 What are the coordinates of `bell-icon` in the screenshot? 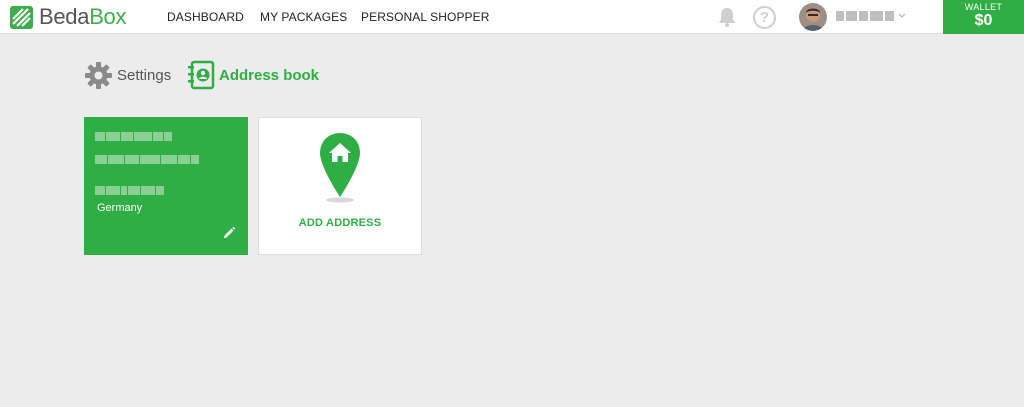 It's located at (727, 17).